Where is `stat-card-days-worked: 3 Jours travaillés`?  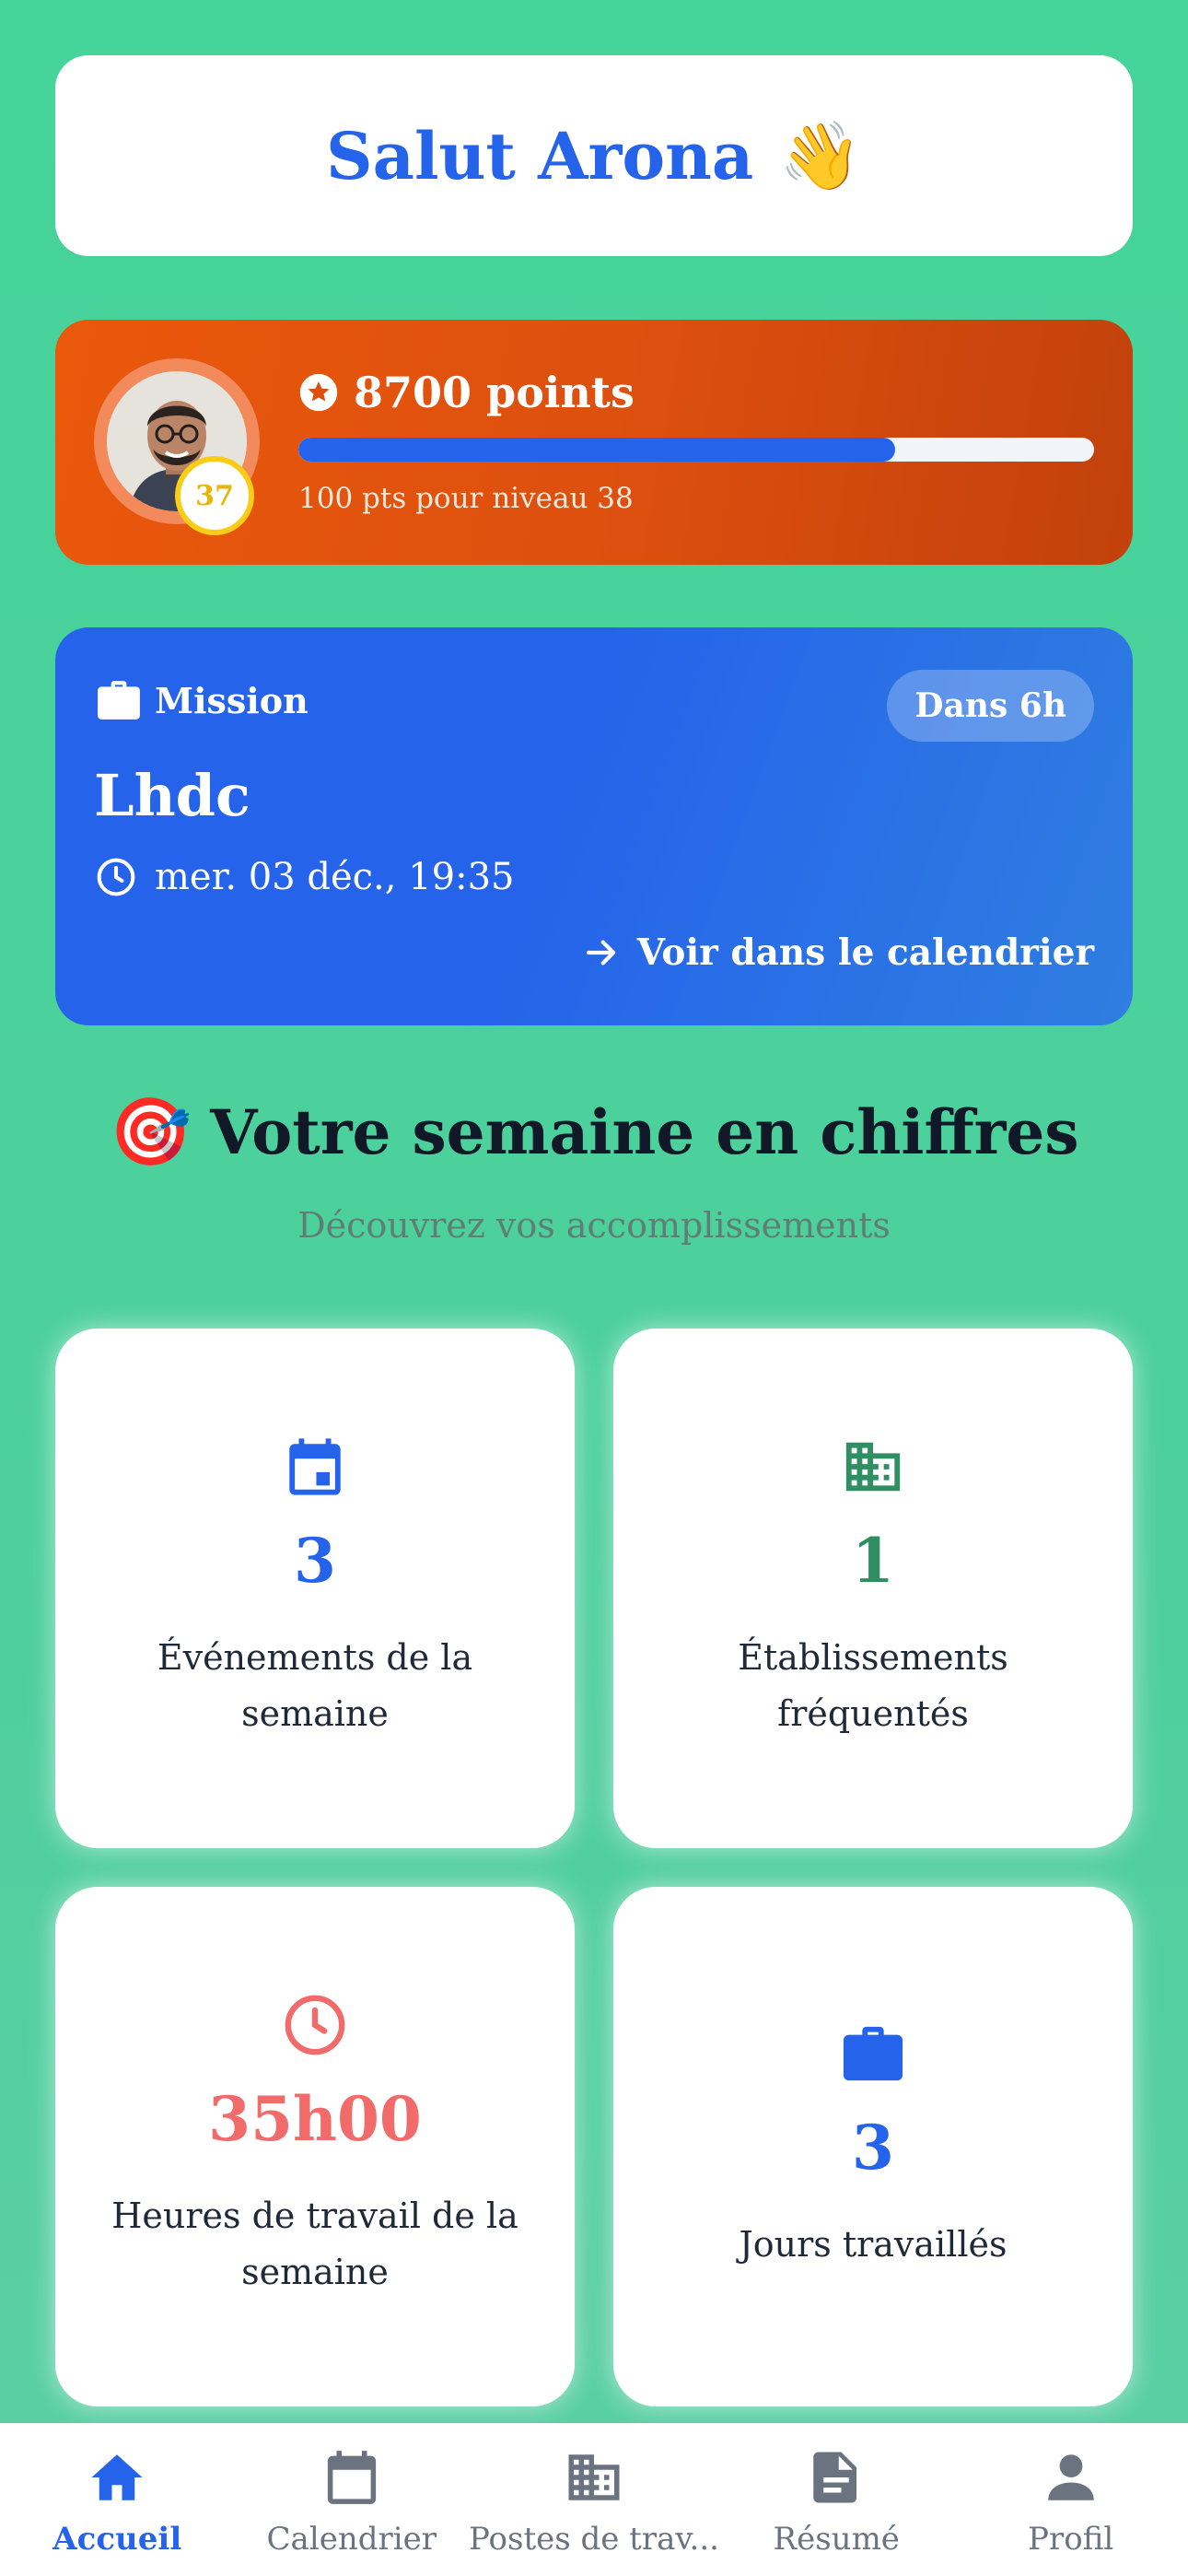
stat-card-days-worked: 3 Jours travaillés is located at coordinates (873, 2146).